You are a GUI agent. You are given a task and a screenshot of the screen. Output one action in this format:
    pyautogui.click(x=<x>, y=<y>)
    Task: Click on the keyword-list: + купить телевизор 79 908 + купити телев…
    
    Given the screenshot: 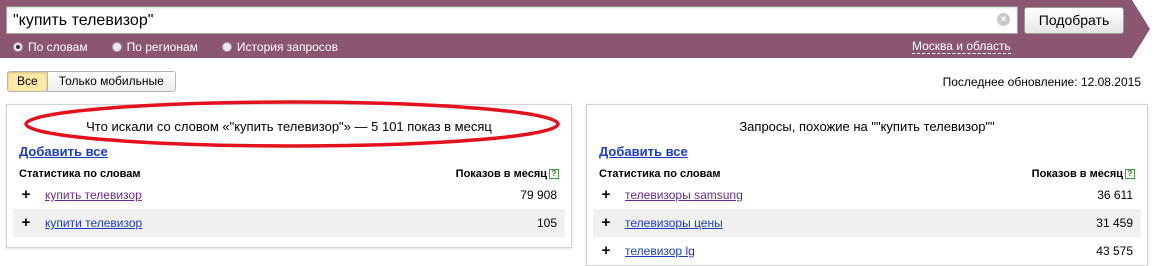 What is the action you would take?
    pyautogui.click(x=289, y=209)
    